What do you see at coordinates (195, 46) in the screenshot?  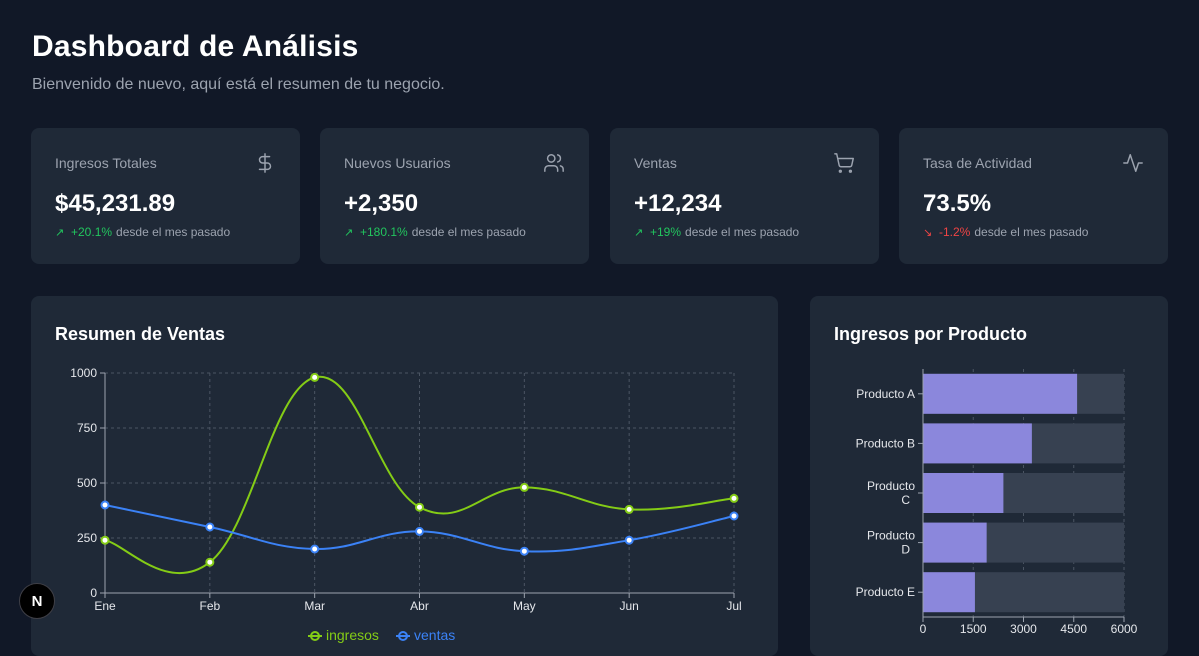 I see `page-title: Dashboard de Análisis` at bounding box center [195, 46].